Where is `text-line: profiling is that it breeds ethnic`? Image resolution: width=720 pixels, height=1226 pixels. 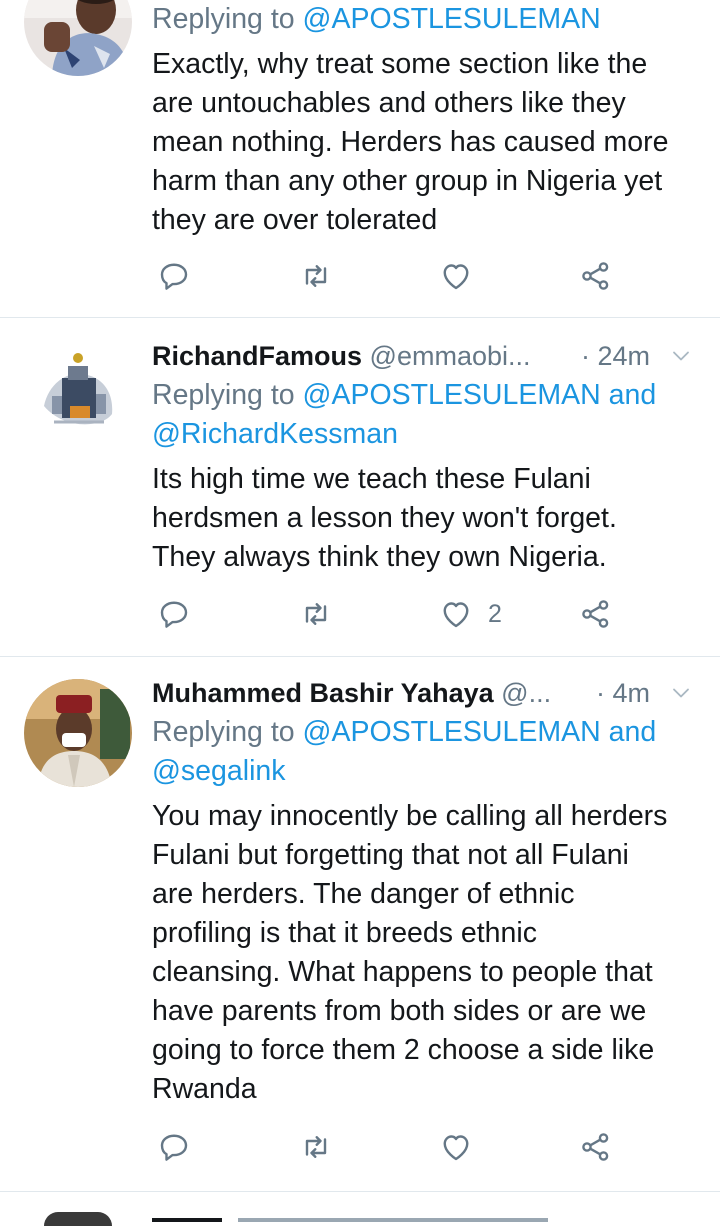 text-line: profiling is that it breeds ethnic is located at coordinates (344, 933).